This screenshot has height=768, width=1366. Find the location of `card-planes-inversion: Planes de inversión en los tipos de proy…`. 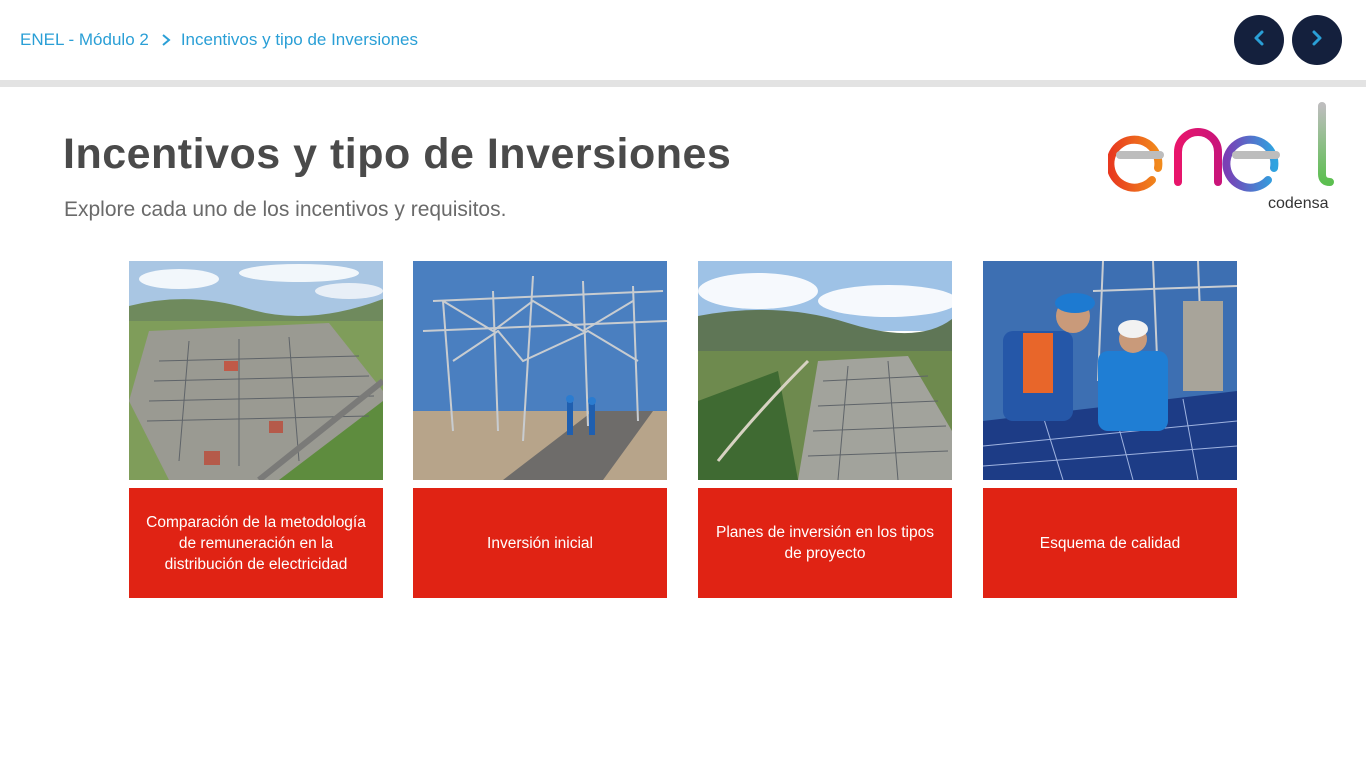

card-planes-inversion: Planes de inversión en los tipos de proy… is located at coordinates (825, 429).